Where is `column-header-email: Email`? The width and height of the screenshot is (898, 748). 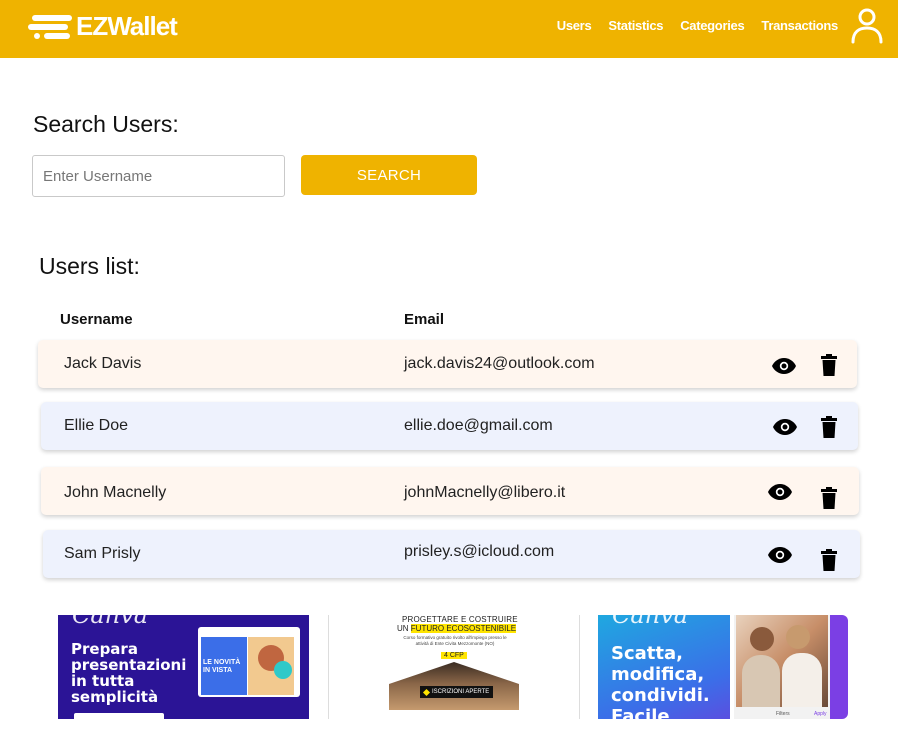 column-header-email: Email is located at coordinates (424, 319).